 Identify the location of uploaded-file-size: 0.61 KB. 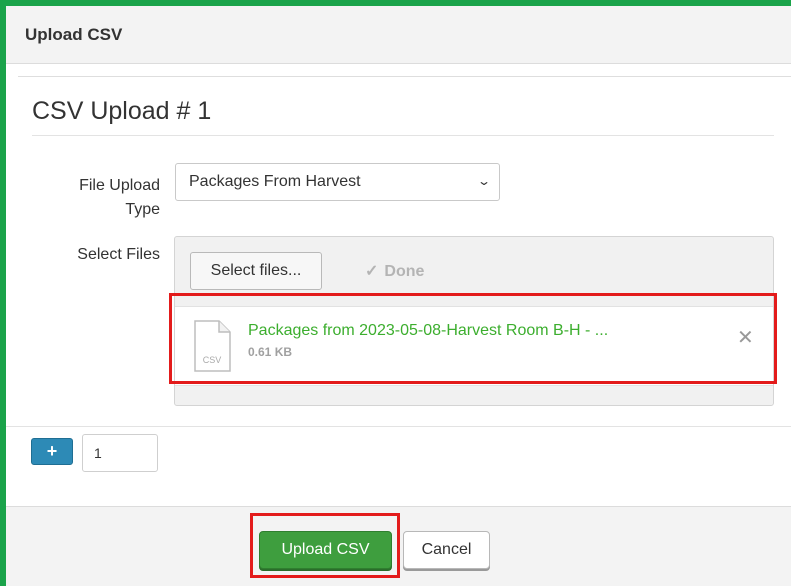
(270, 352).